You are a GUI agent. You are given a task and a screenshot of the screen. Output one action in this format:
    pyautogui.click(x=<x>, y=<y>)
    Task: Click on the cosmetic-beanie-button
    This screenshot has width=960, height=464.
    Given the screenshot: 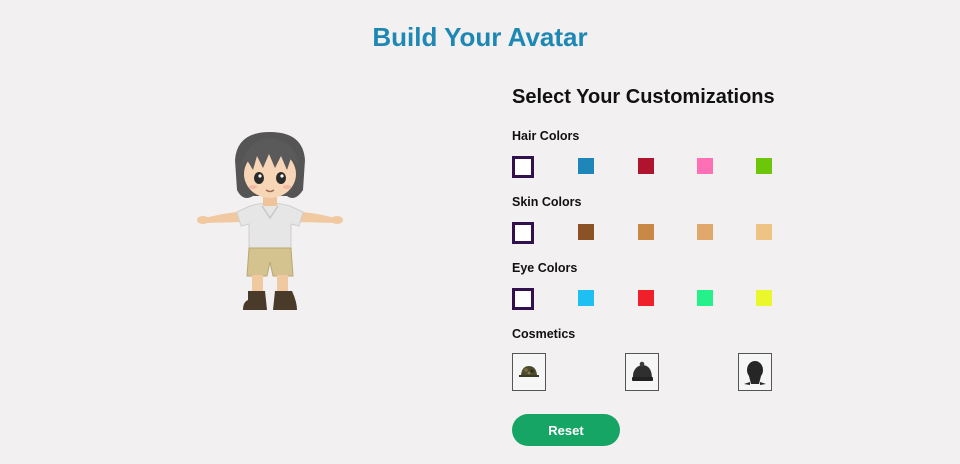 What is the action you would take?
    pyautogui.click(x=642, y=372)
    